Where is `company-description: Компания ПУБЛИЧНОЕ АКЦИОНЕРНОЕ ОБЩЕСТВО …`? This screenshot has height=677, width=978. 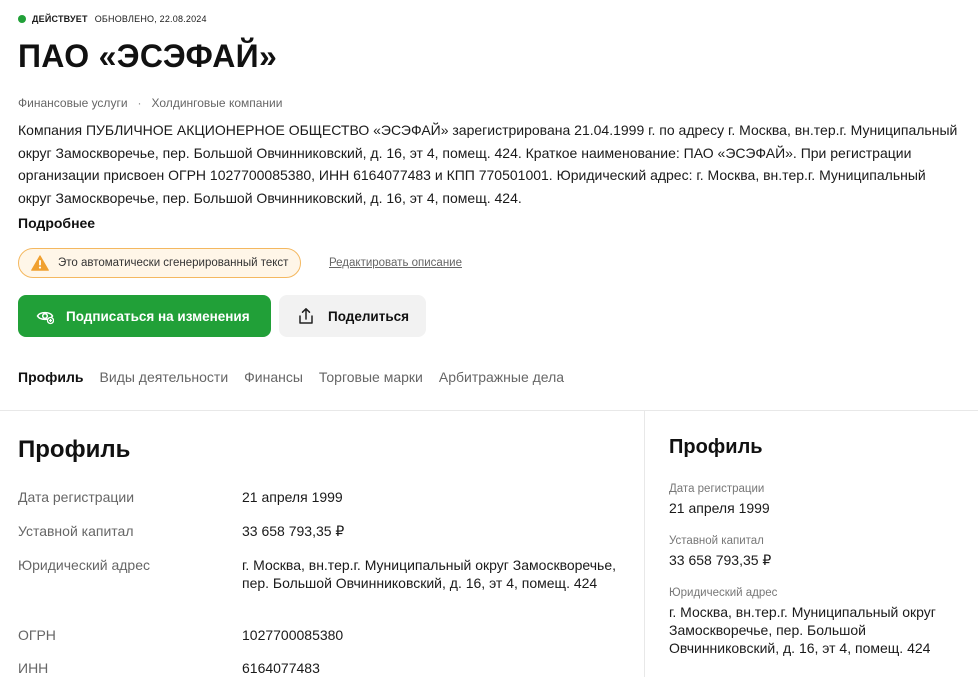
company-description: Компания ПУБЛИЧНОЕ АКЦИОНЕРНОЕ ОБЩЕСТВО … is located at coordinates (488, 164).